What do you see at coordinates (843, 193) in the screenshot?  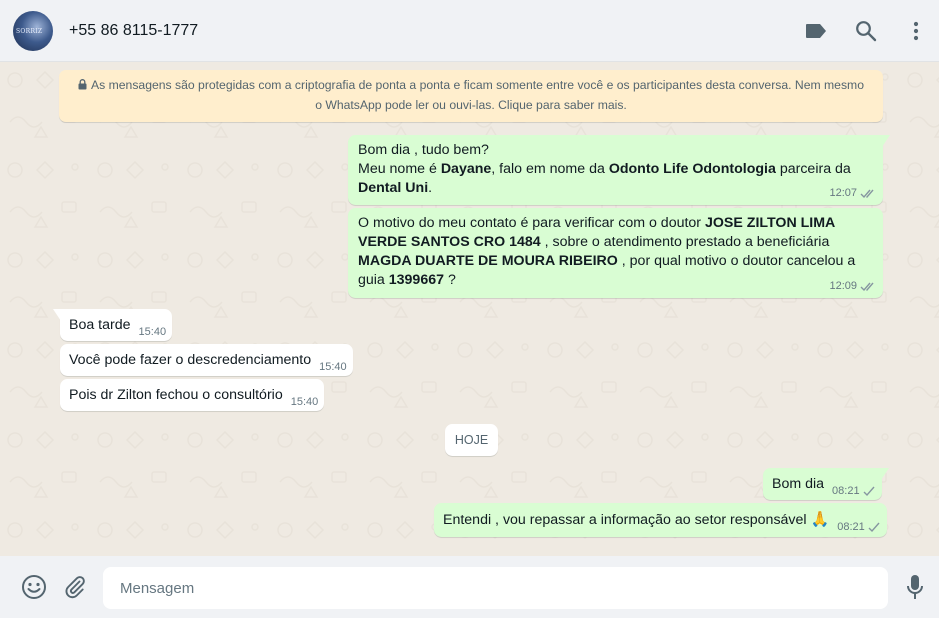 I see `message-time: 12:07` at bounding box center [843, 193].